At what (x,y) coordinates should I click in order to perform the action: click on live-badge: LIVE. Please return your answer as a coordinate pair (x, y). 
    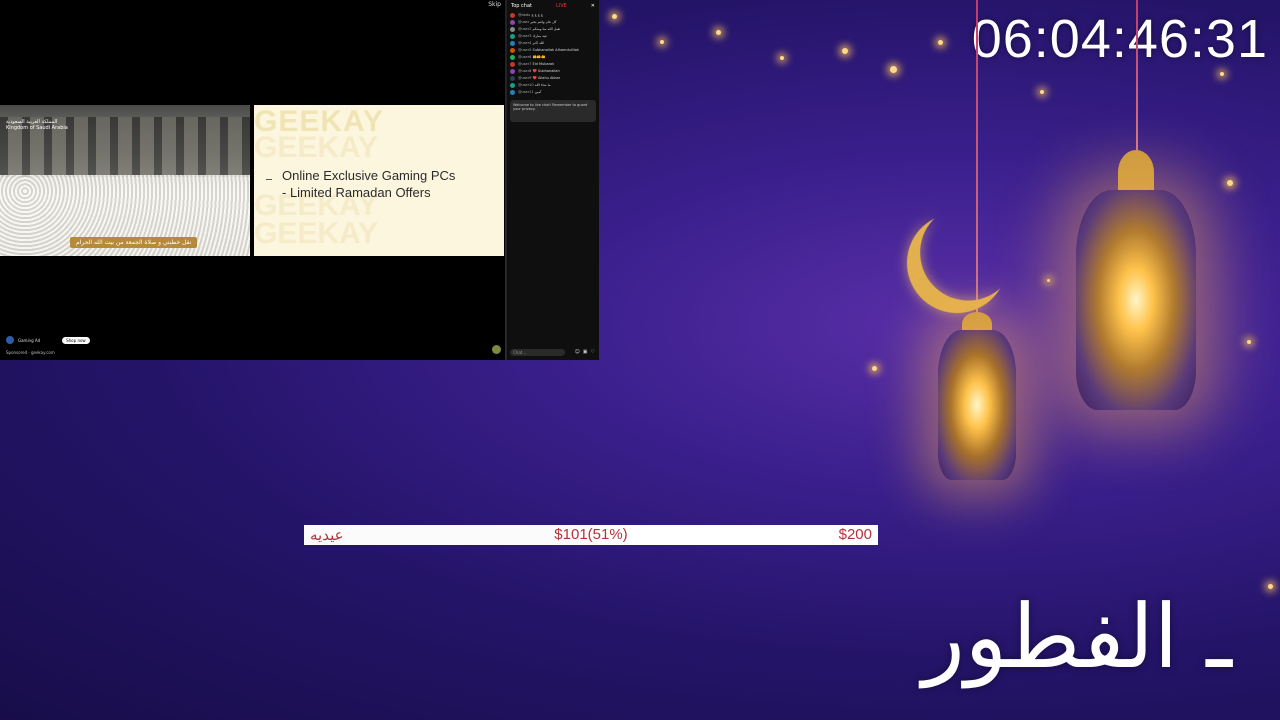
    Looking at the image, I should click on (561, 6).